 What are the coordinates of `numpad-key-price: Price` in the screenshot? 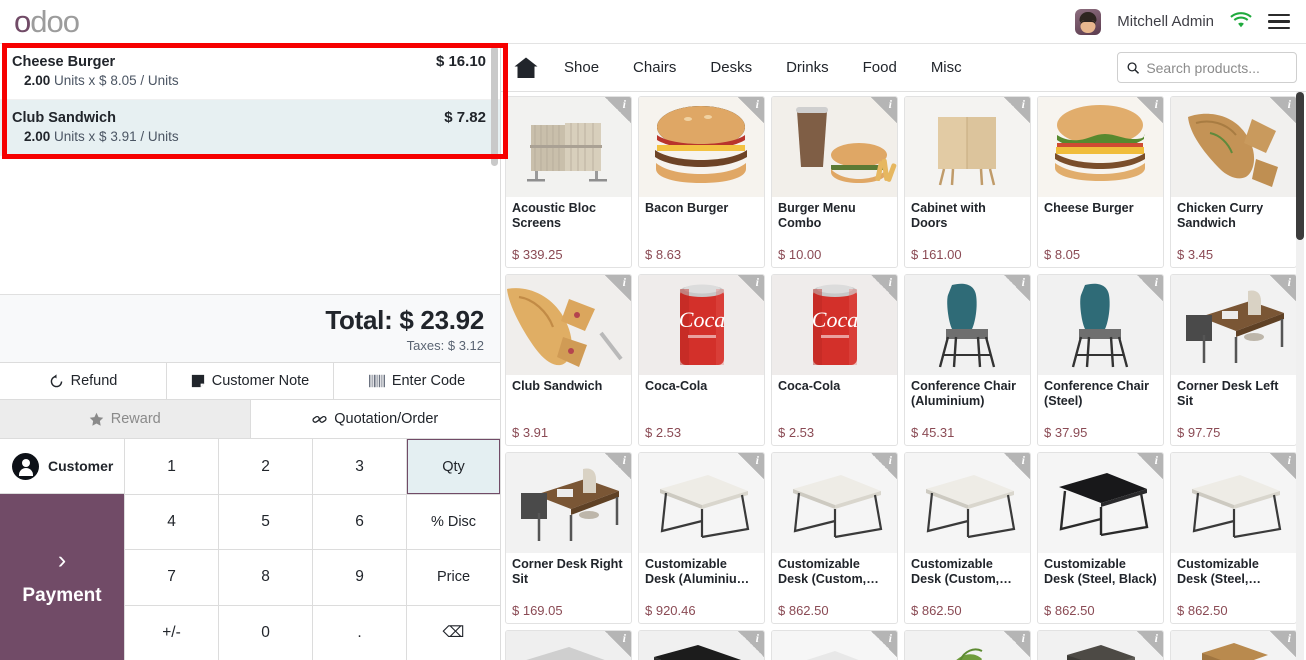 It's located at (453, 577).